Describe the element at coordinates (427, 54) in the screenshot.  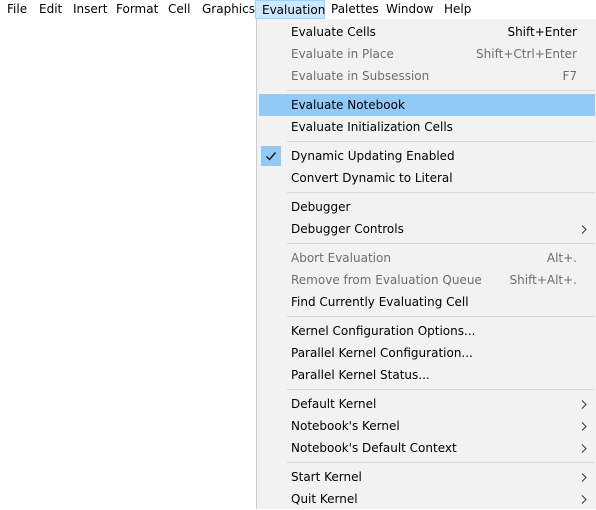
I see `menu-item-evaluate-in-place: Evaluate in Place Shift+Ctrl+Enter` at that location.